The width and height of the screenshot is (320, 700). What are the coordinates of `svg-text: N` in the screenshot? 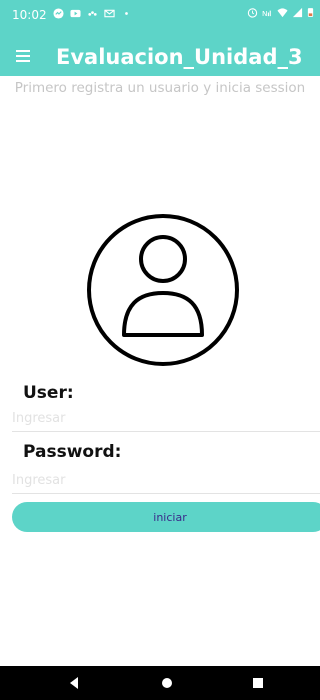 It's located at (264, 13).